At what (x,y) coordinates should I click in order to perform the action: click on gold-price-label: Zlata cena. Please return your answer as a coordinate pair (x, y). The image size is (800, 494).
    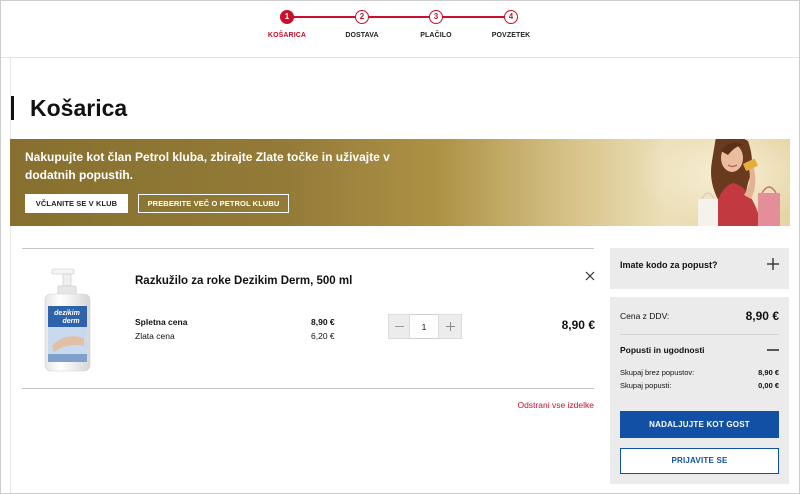
    Looking at the image, I should click on (155, 336).